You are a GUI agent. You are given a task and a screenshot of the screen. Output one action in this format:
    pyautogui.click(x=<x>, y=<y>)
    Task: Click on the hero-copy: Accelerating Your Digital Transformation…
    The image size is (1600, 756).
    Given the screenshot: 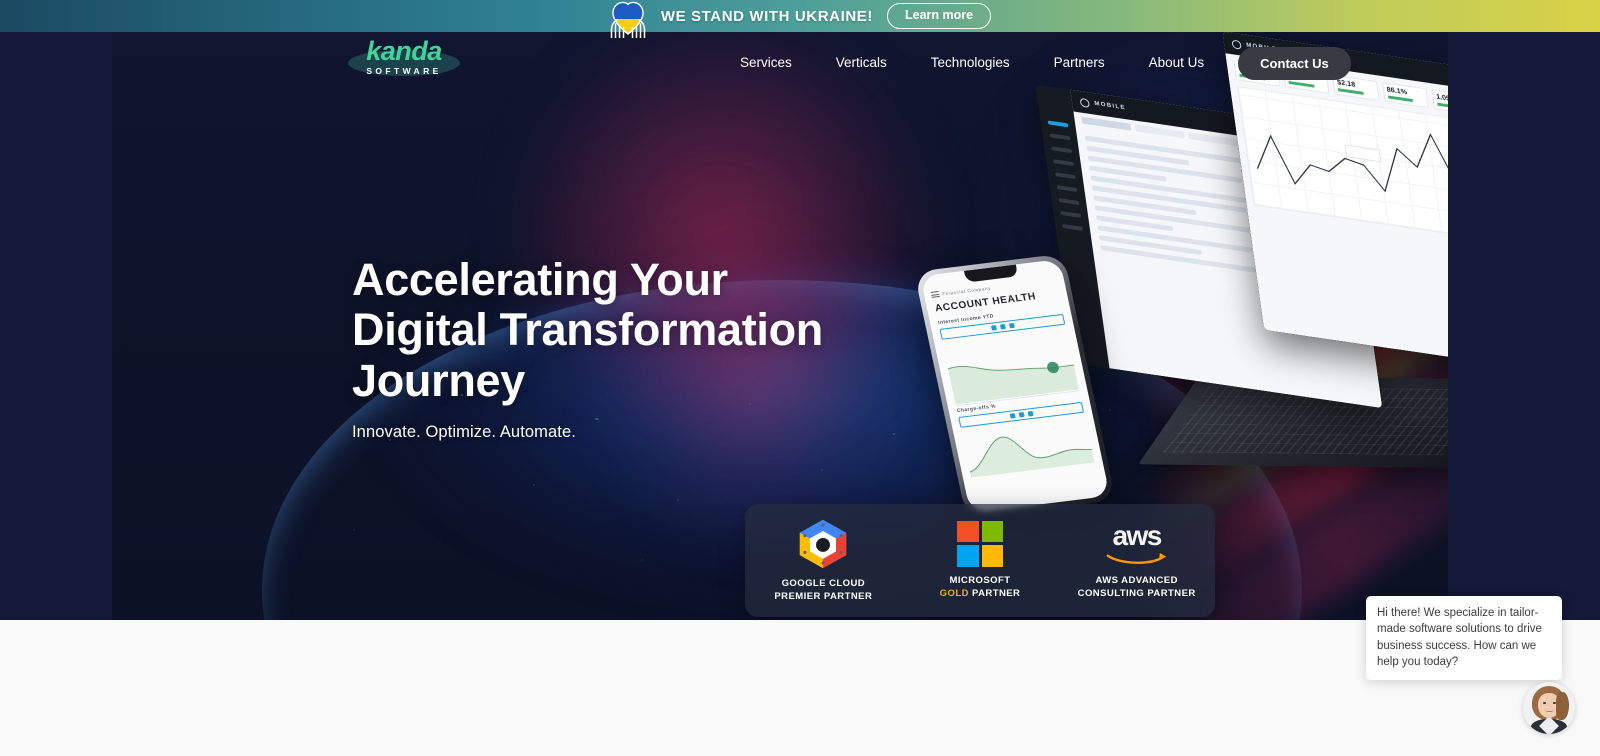 What is the action you would take?
    pyautogui.click(x=672, y=348)
    